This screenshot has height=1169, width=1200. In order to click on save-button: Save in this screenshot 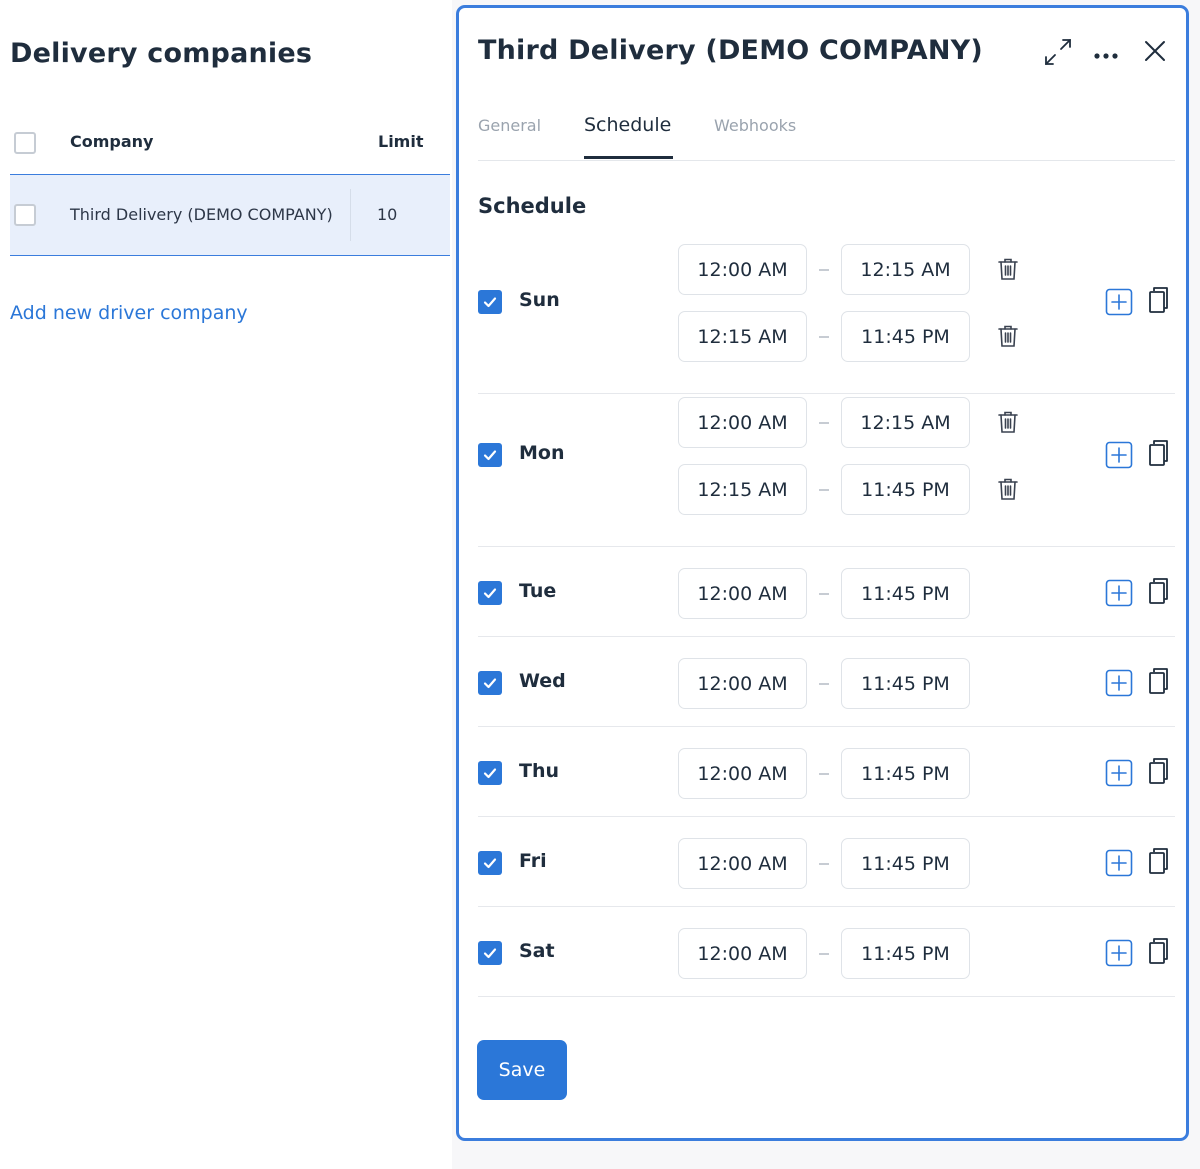, I will do `click(522, 1070)`.